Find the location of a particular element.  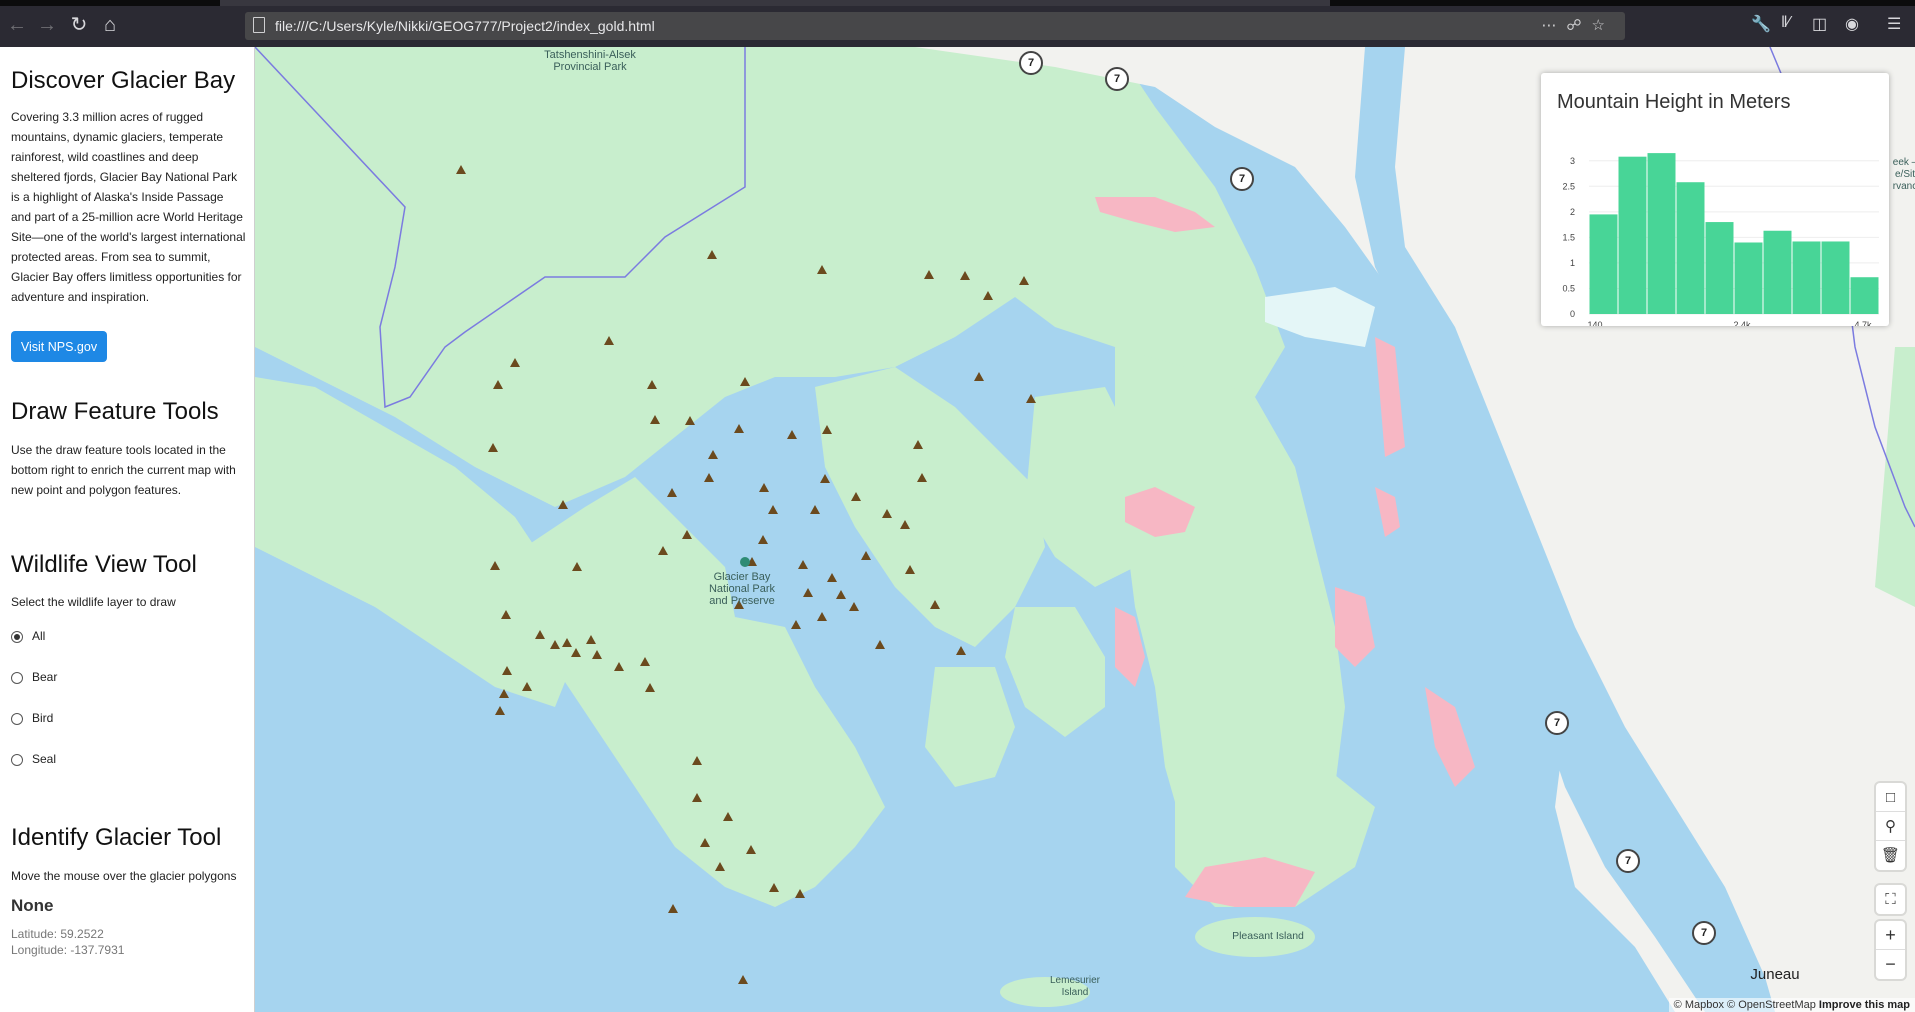

draw-controls: □ ⚲ 🗑 is located at coordinates (1890, 826).